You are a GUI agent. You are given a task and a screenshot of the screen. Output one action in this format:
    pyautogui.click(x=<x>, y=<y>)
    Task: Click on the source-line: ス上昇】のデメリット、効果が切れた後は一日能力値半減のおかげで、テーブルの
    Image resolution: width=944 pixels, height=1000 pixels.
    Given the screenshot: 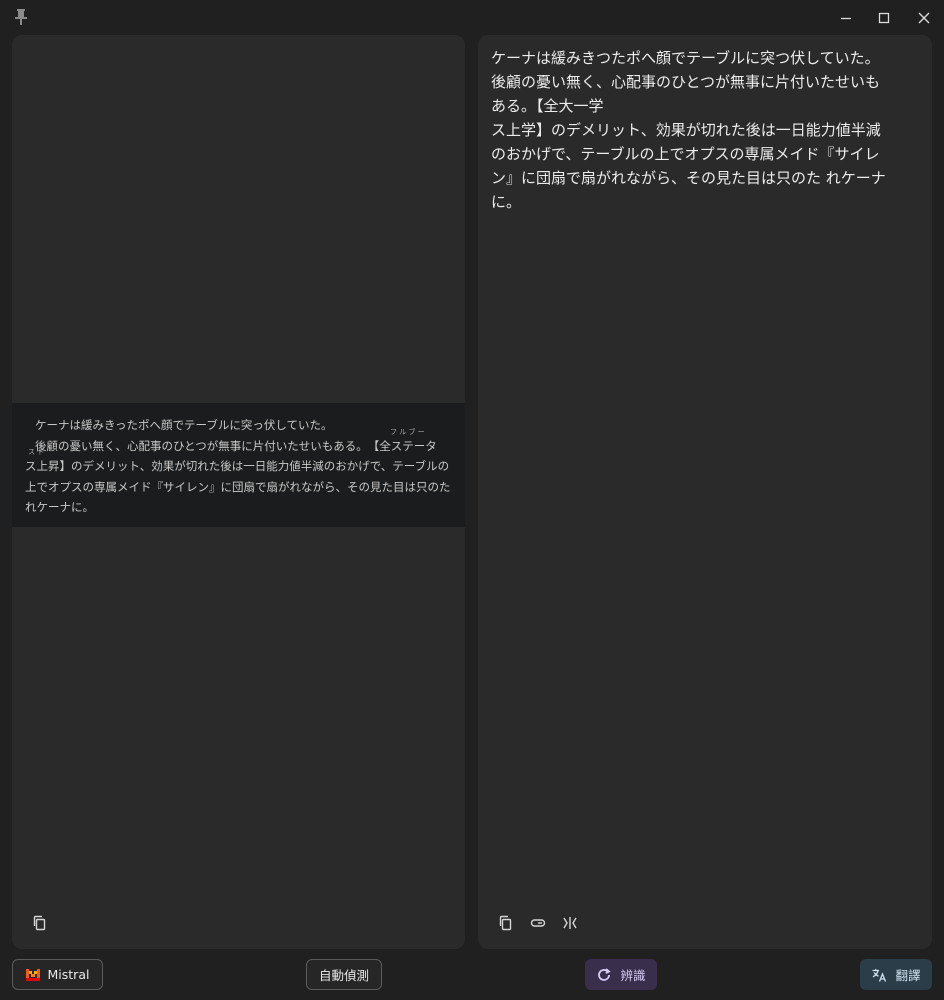 What is the action you would take?
    pyautogui.click(x=237, y=466)
    